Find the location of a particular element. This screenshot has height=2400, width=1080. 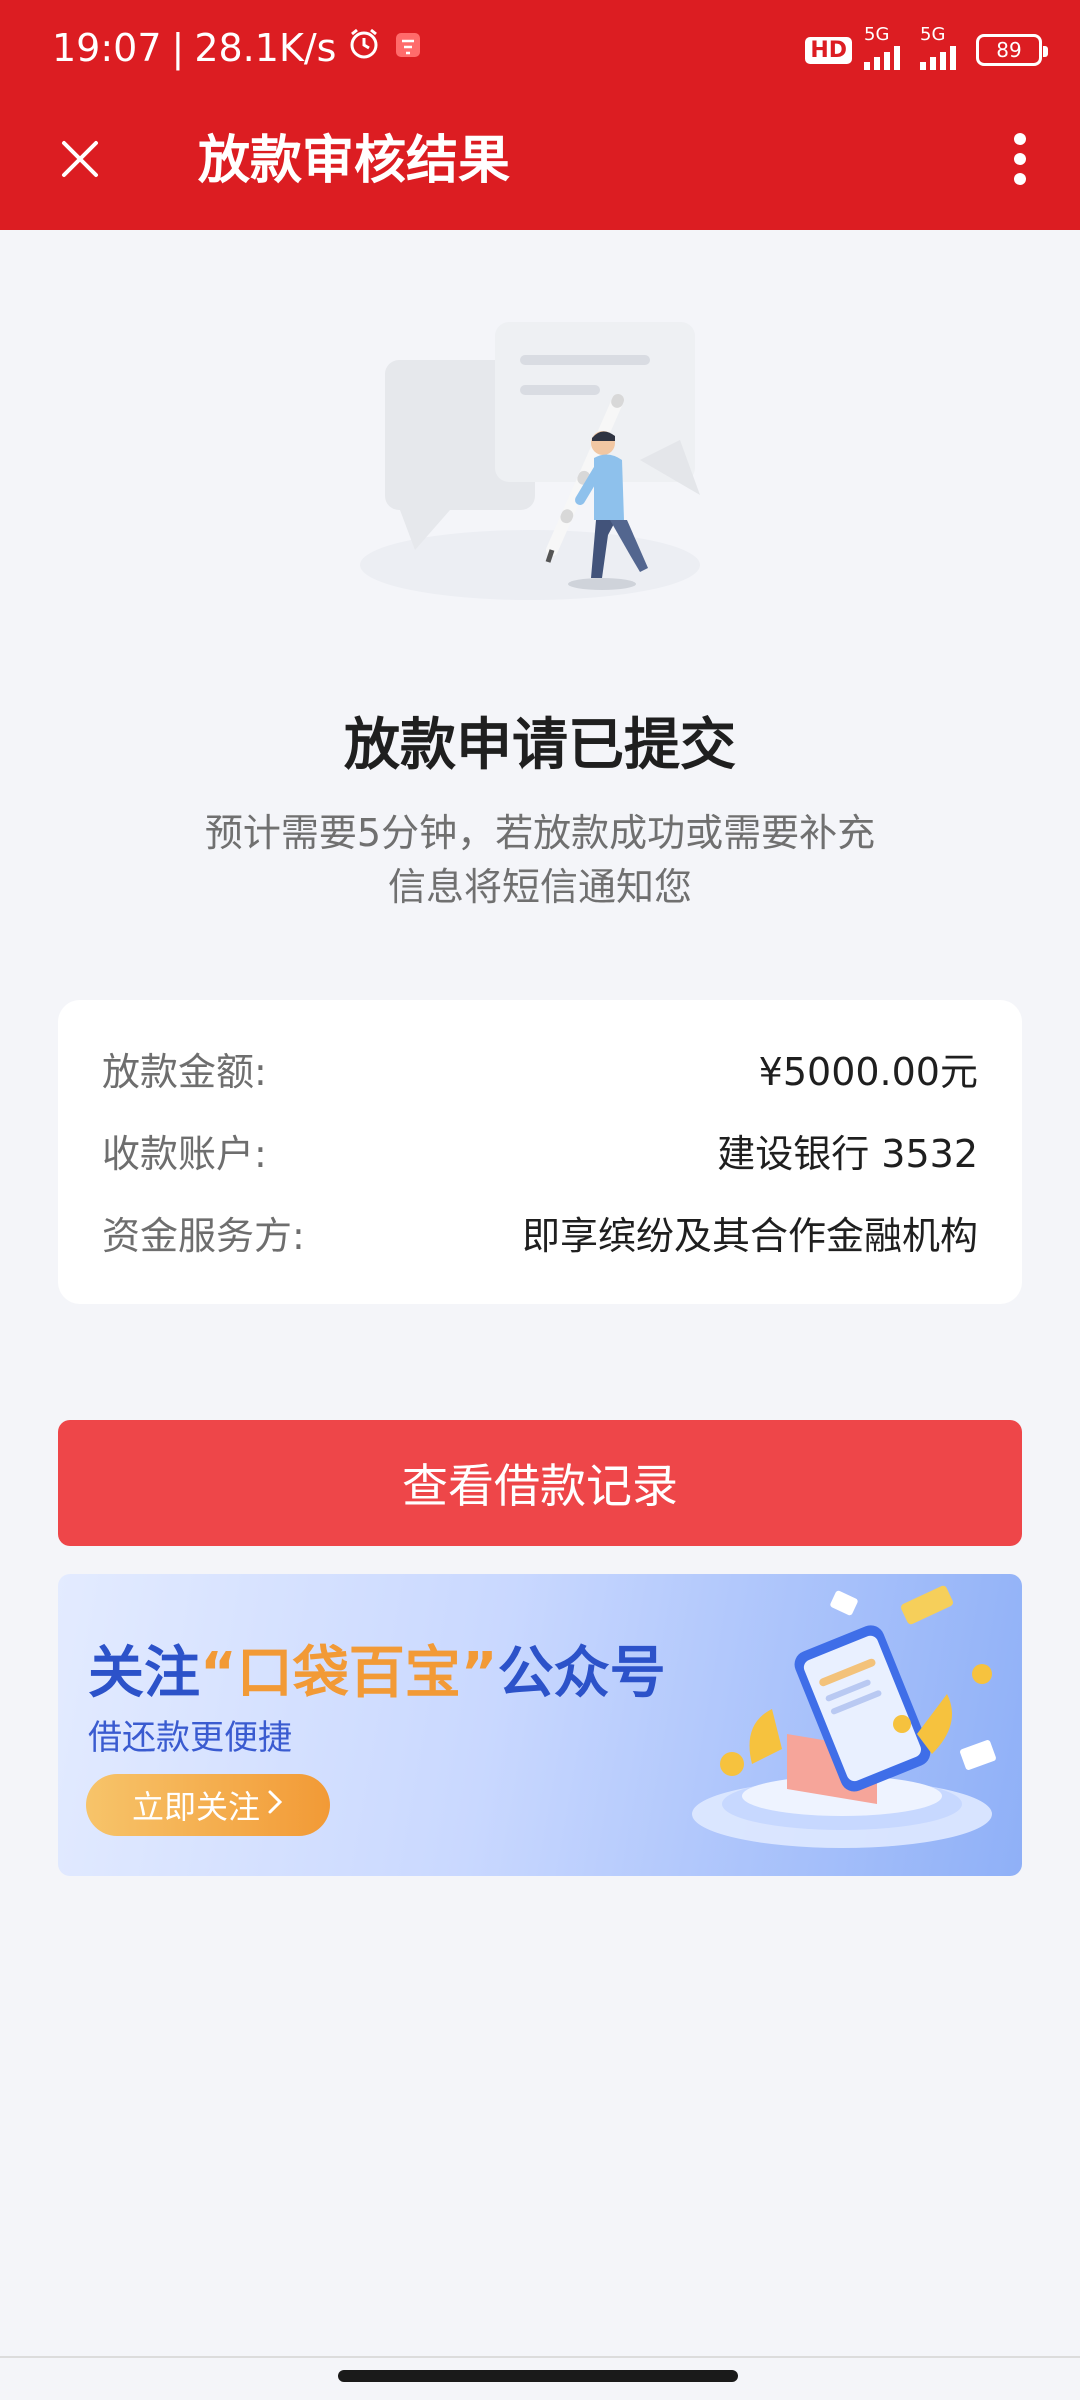

view-loan-records-button: 查看借款记录 is located at coordinates (540, 1483).